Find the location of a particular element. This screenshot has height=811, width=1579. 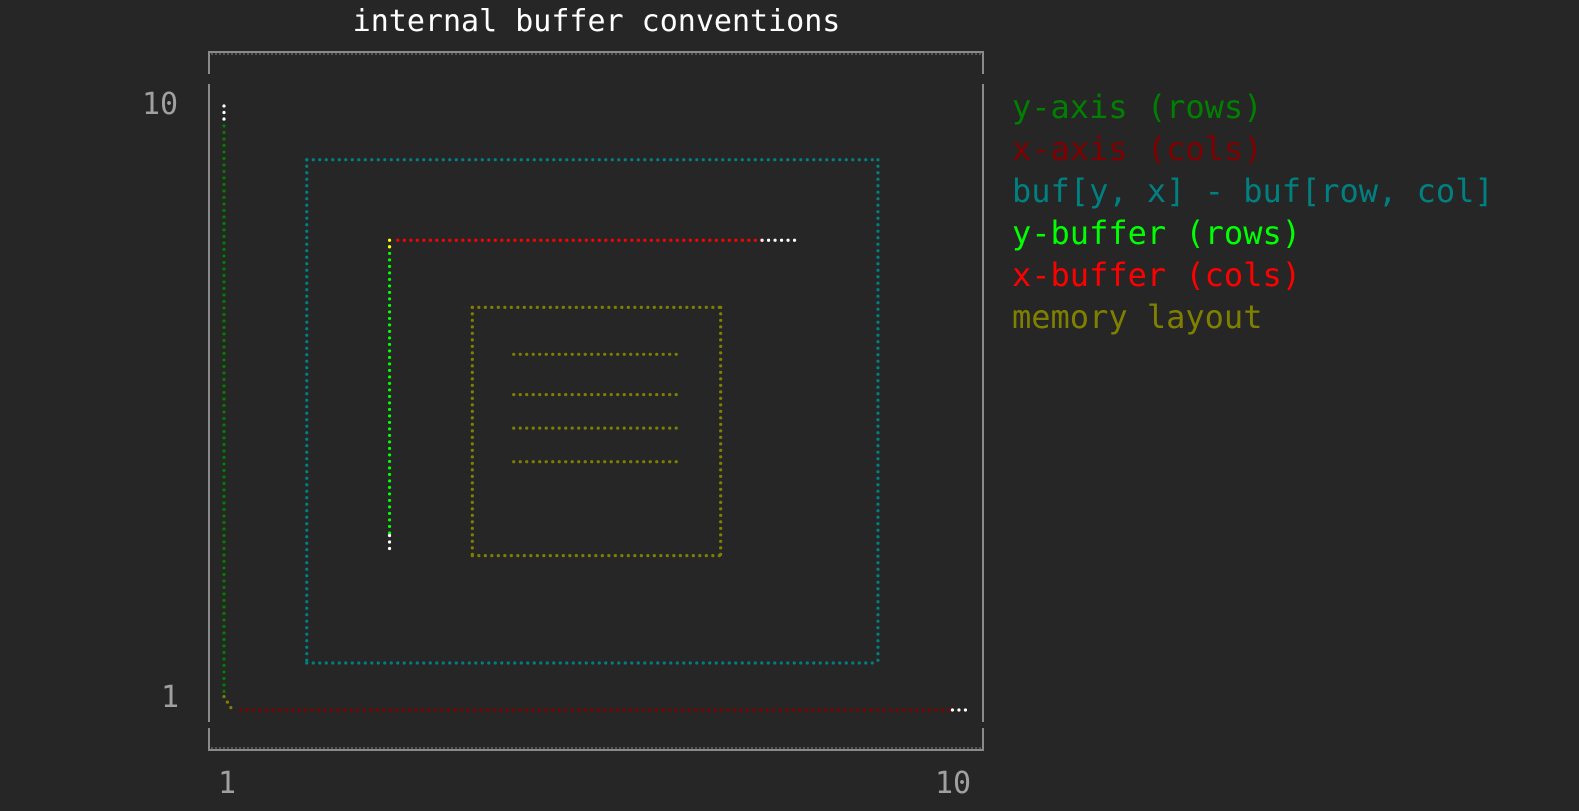

y-tick-label-10: 10 is located at coordinates (160, 104).